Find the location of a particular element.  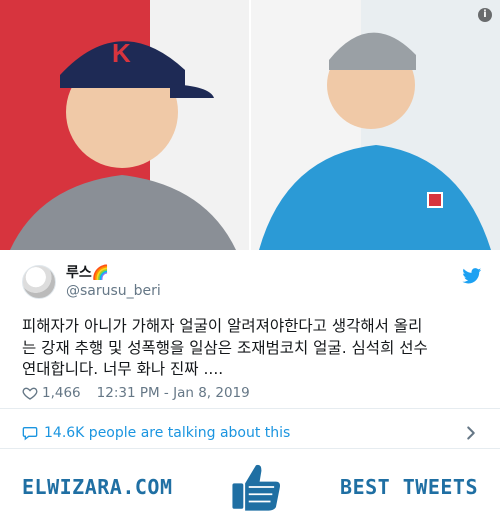

thumbs-up-icon is located at coordinates (256, 487).